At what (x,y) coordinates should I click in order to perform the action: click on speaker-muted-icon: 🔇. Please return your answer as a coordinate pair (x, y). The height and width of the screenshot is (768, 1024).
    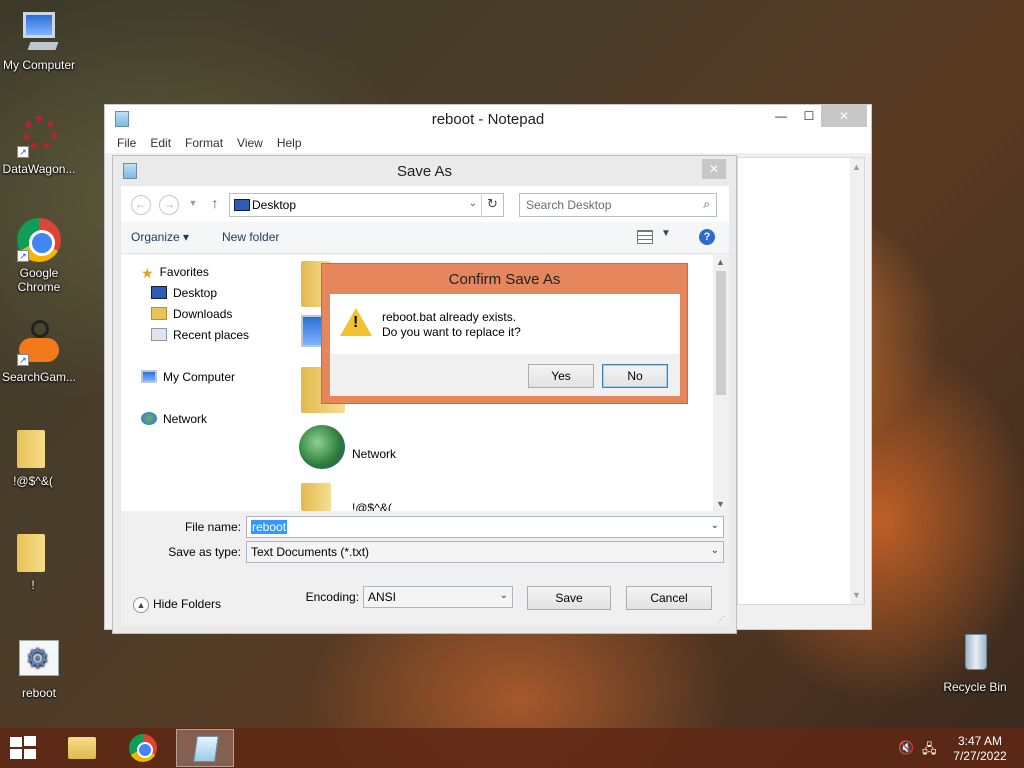
    Looking at the image, I should click on (906, 748).